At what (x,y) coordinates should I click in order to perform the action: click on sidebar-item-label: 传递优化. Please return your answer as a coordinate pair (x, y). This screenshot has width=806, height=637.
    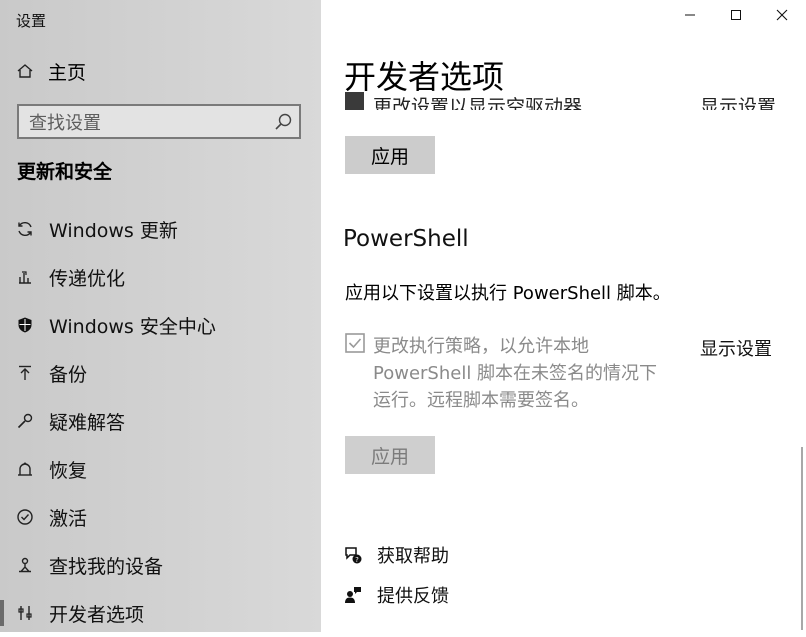
    Looking at the image, I should click on (87, 278).